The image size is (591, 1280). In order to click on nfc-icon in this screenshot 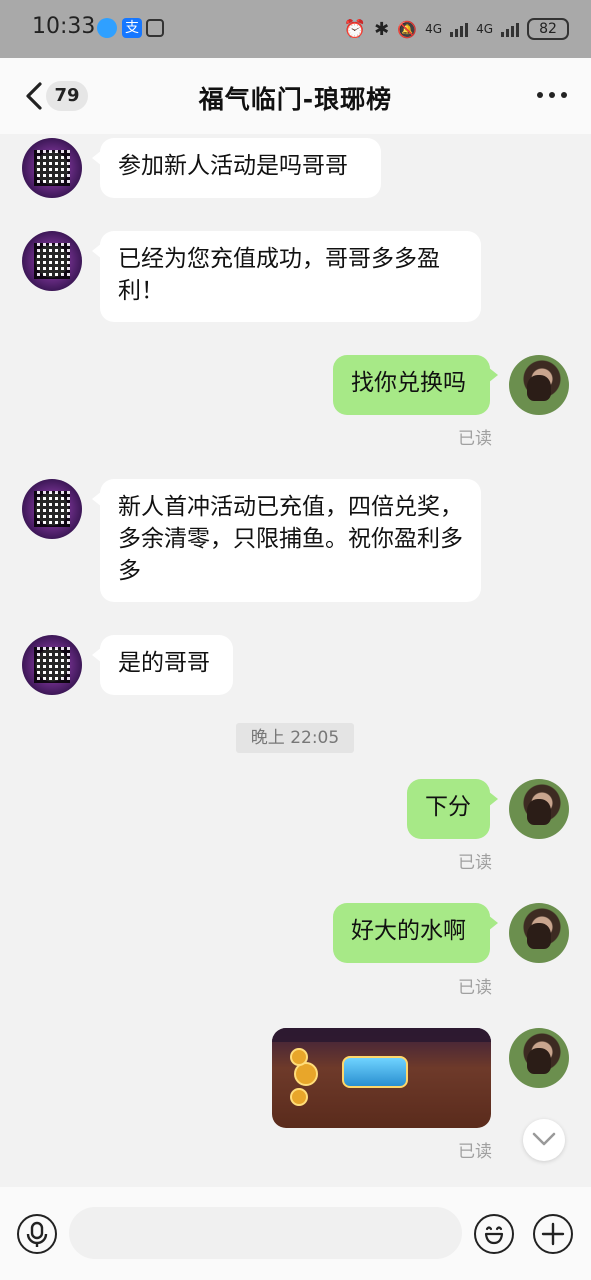, I will do `click(155, 28)`.